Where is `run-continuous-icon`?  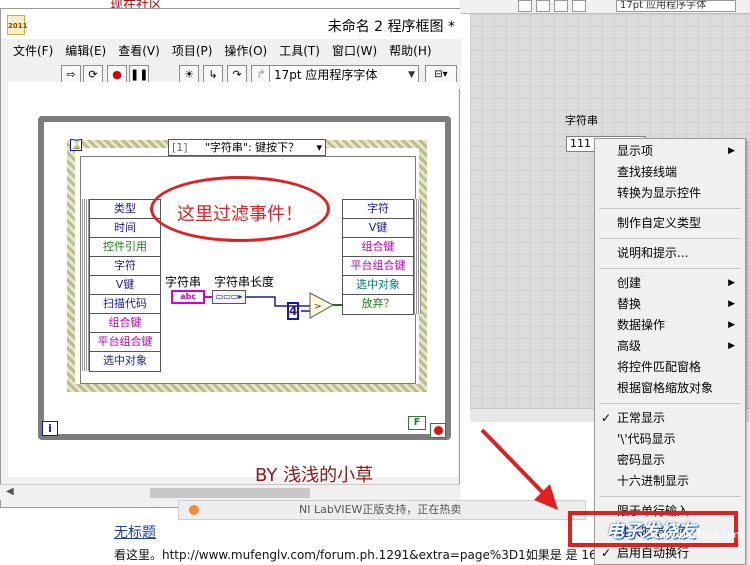 run-continuous-icon is located at coordinates (543, 6).